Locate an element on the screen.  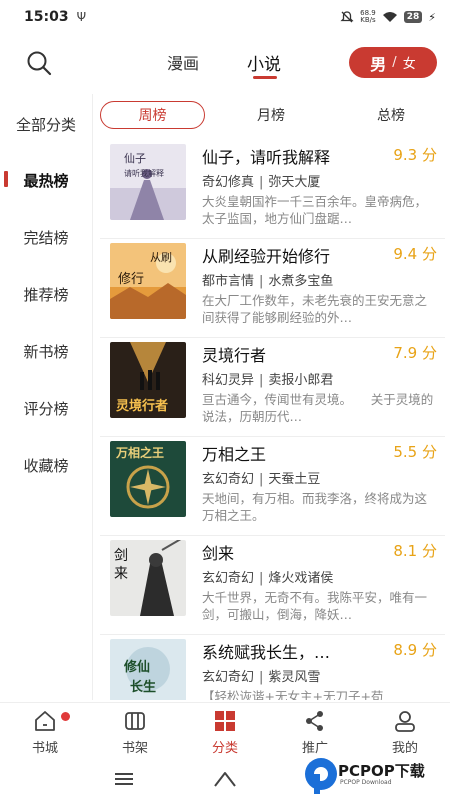
book-cover: 万相之王 is located at coordinates (148, 479).